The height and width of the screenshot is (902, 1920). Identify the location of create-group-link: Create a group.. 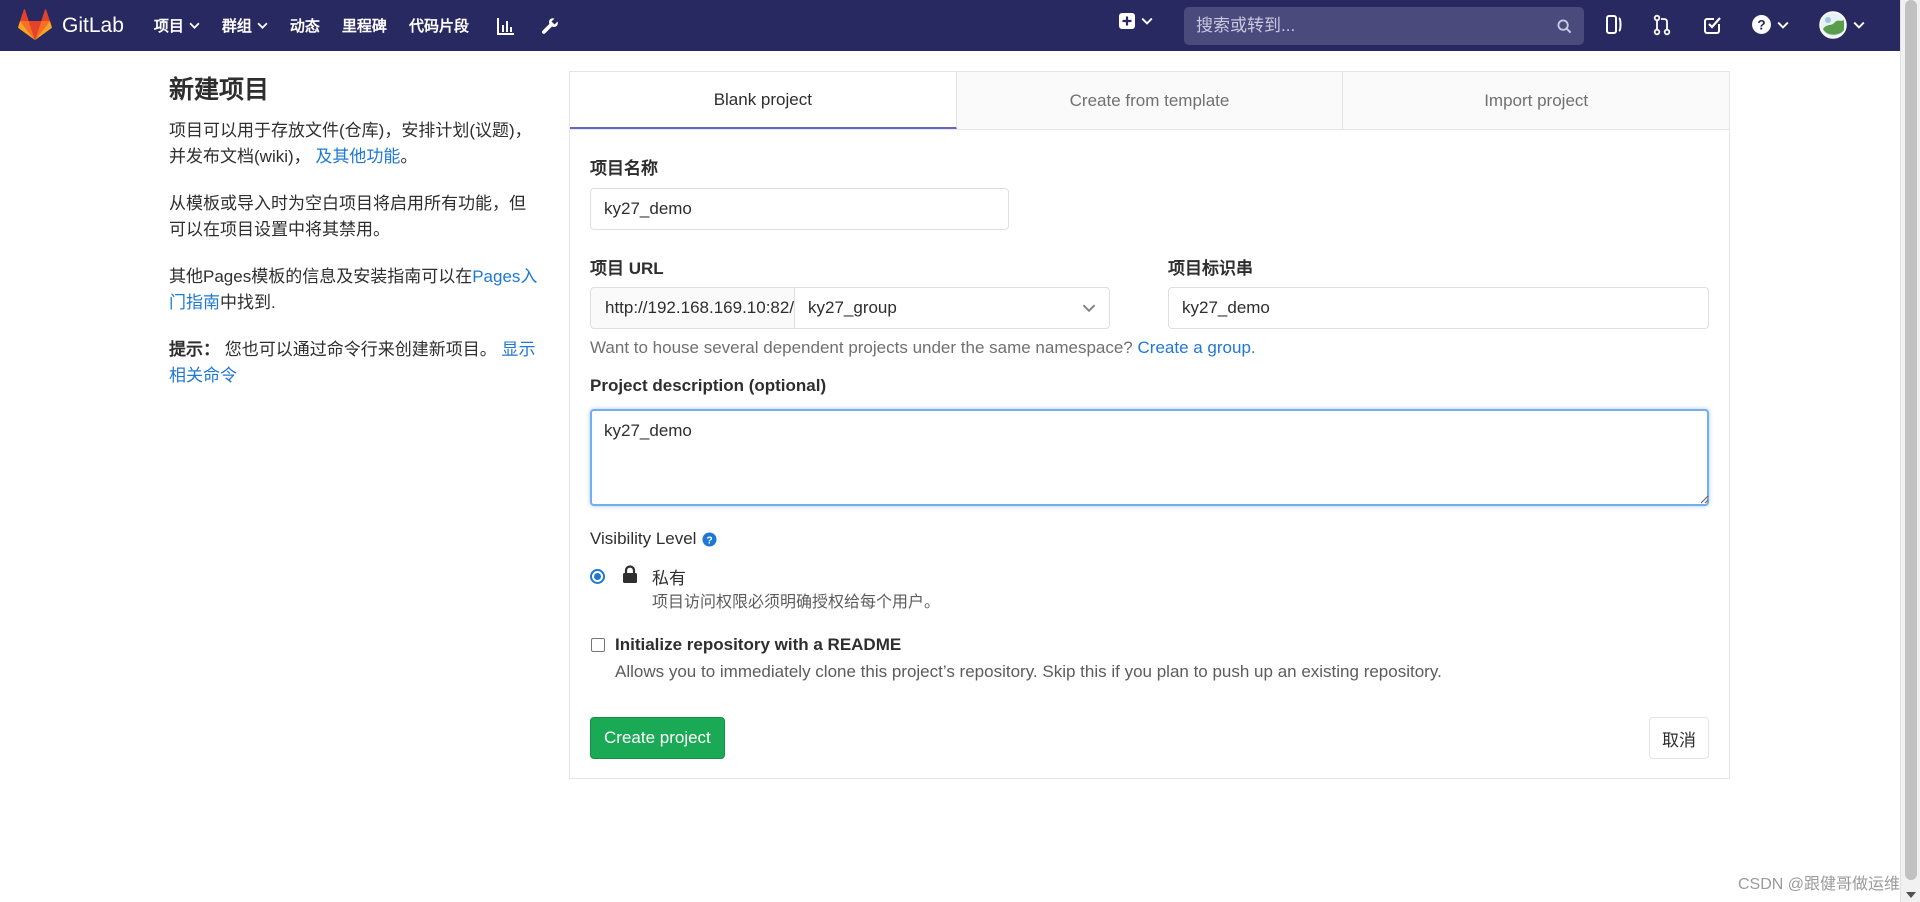
(1197, 347).